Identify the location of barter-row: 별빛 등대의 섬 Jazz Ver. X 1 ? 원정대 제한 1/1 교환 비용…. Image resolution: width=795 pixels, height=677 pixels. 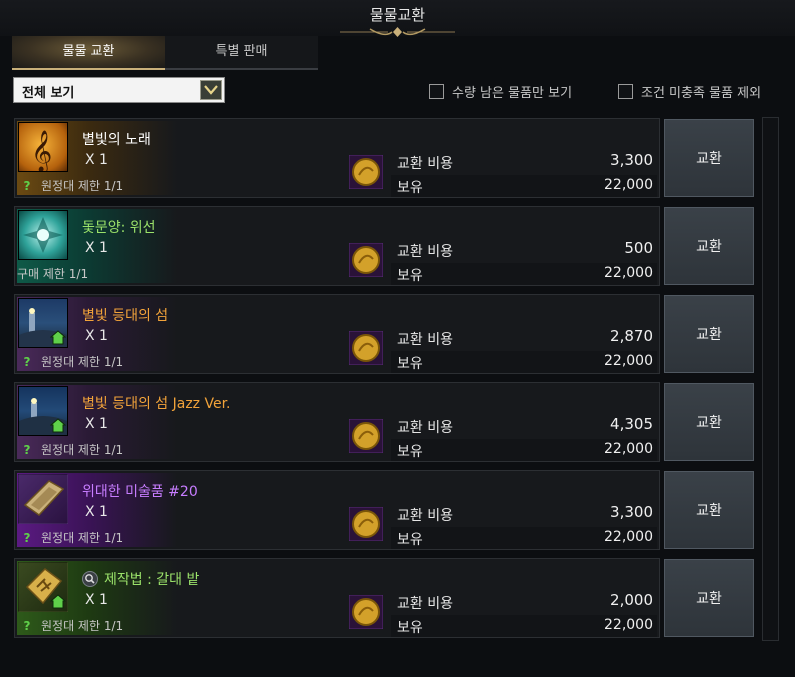
(386, 423).